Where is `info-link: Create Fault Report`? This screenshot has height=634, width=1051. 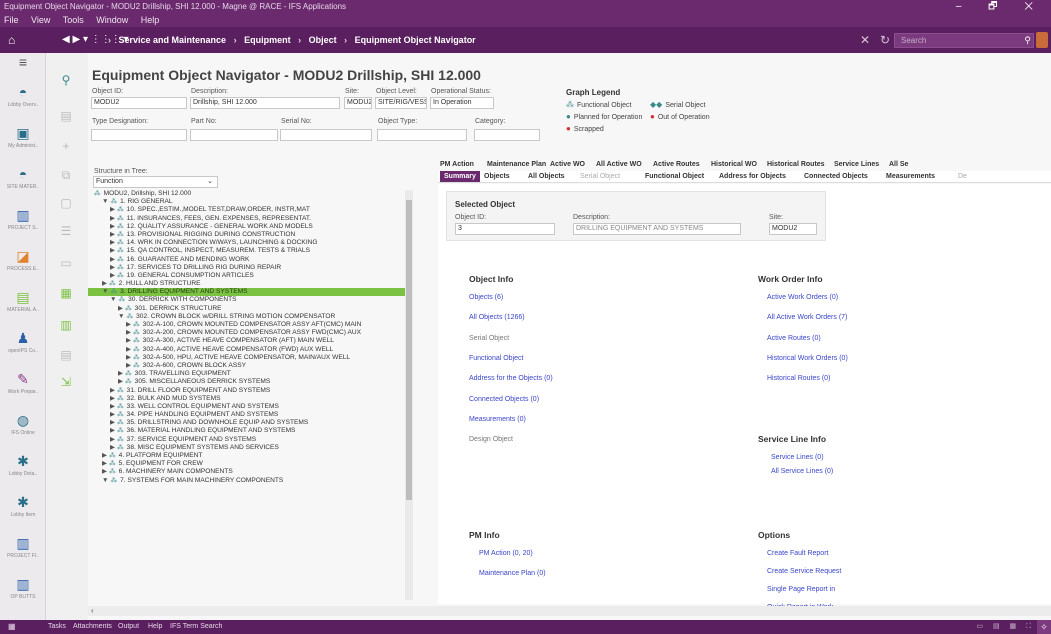 info-link: Create Fault Report is located at coordinates (797, 553).